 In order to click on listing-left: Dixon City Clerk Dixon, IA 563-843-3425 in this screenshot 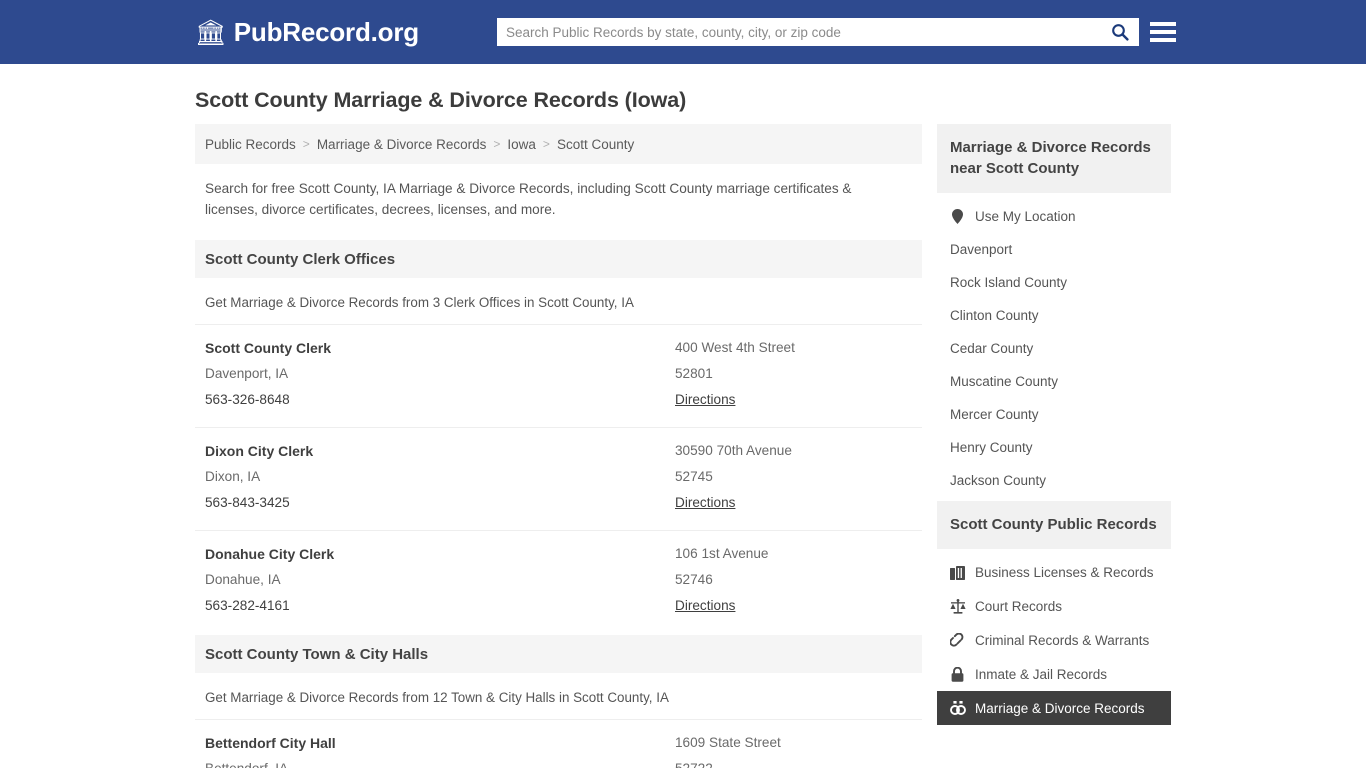, I will do `click(440, 477)`.